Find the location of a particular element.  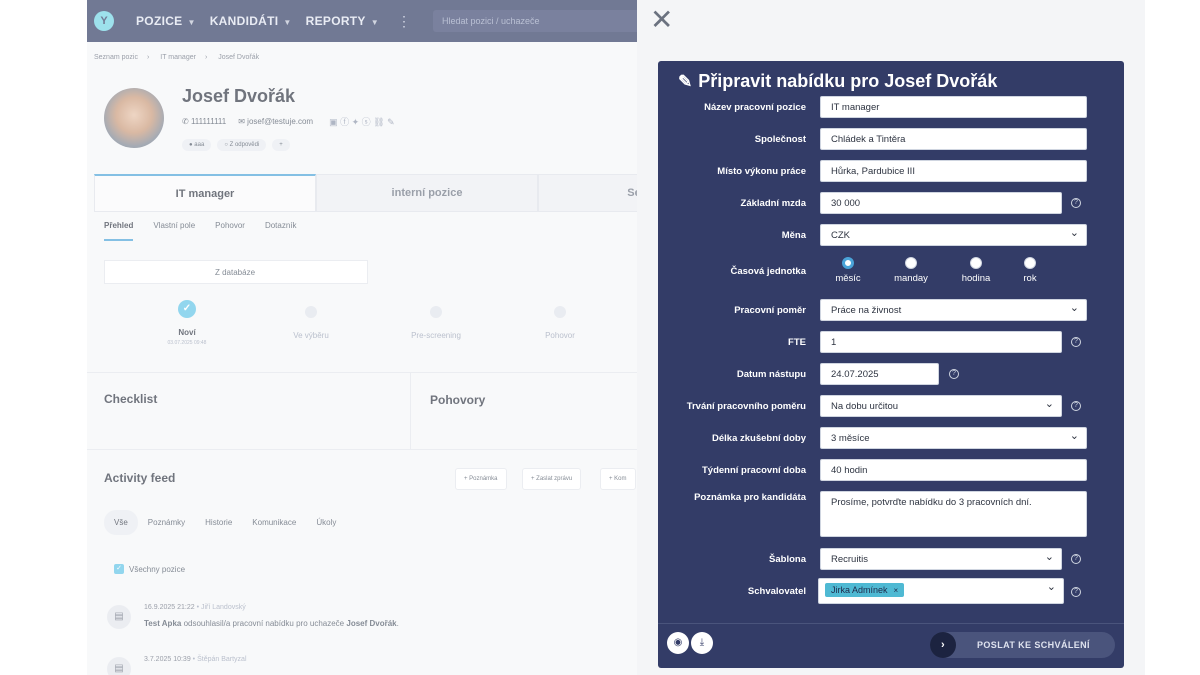

modal-title: ✎ Připravit nabídku pro Josef Dvořák is located at coordinates (838, 81).